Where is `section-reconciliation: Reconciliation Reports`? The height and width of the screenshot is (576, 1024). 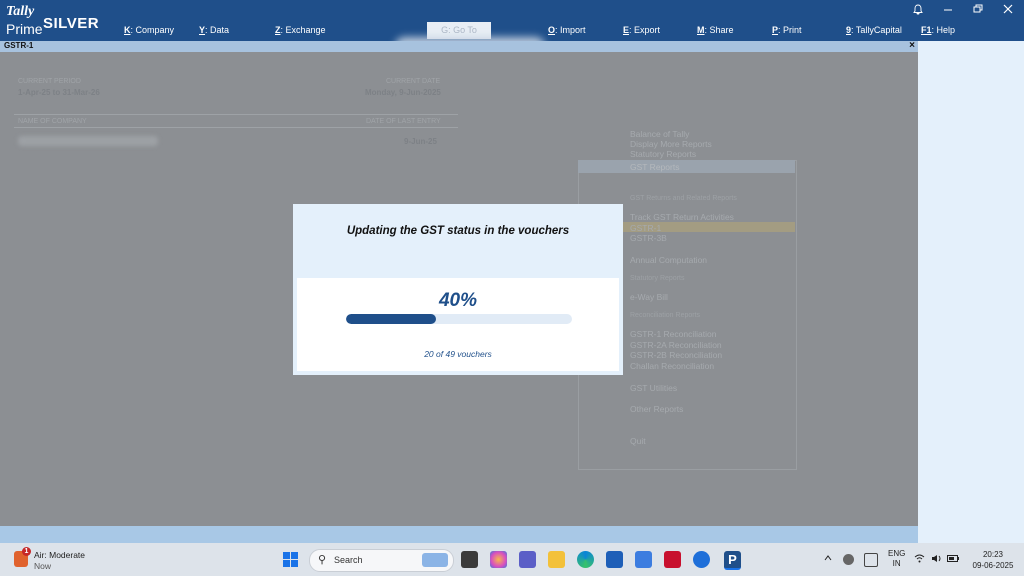
section-reconciliation: Reconciliation Reports is located at coordinates (665, 315).